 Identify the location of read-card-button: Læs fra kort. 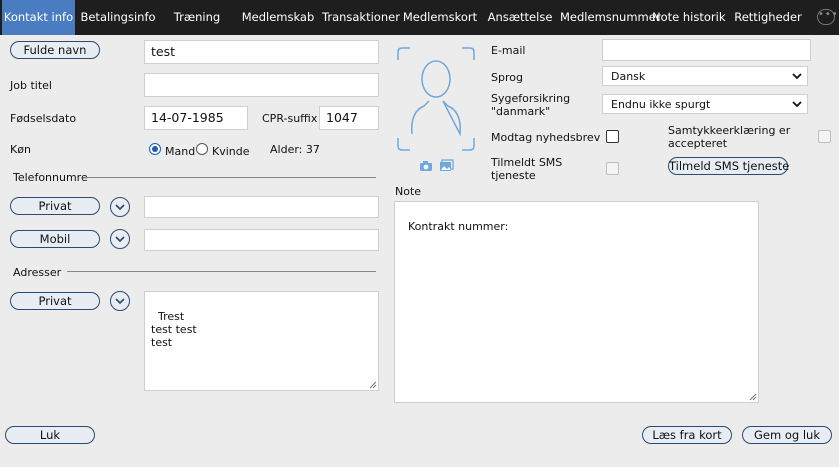
(687, 435).